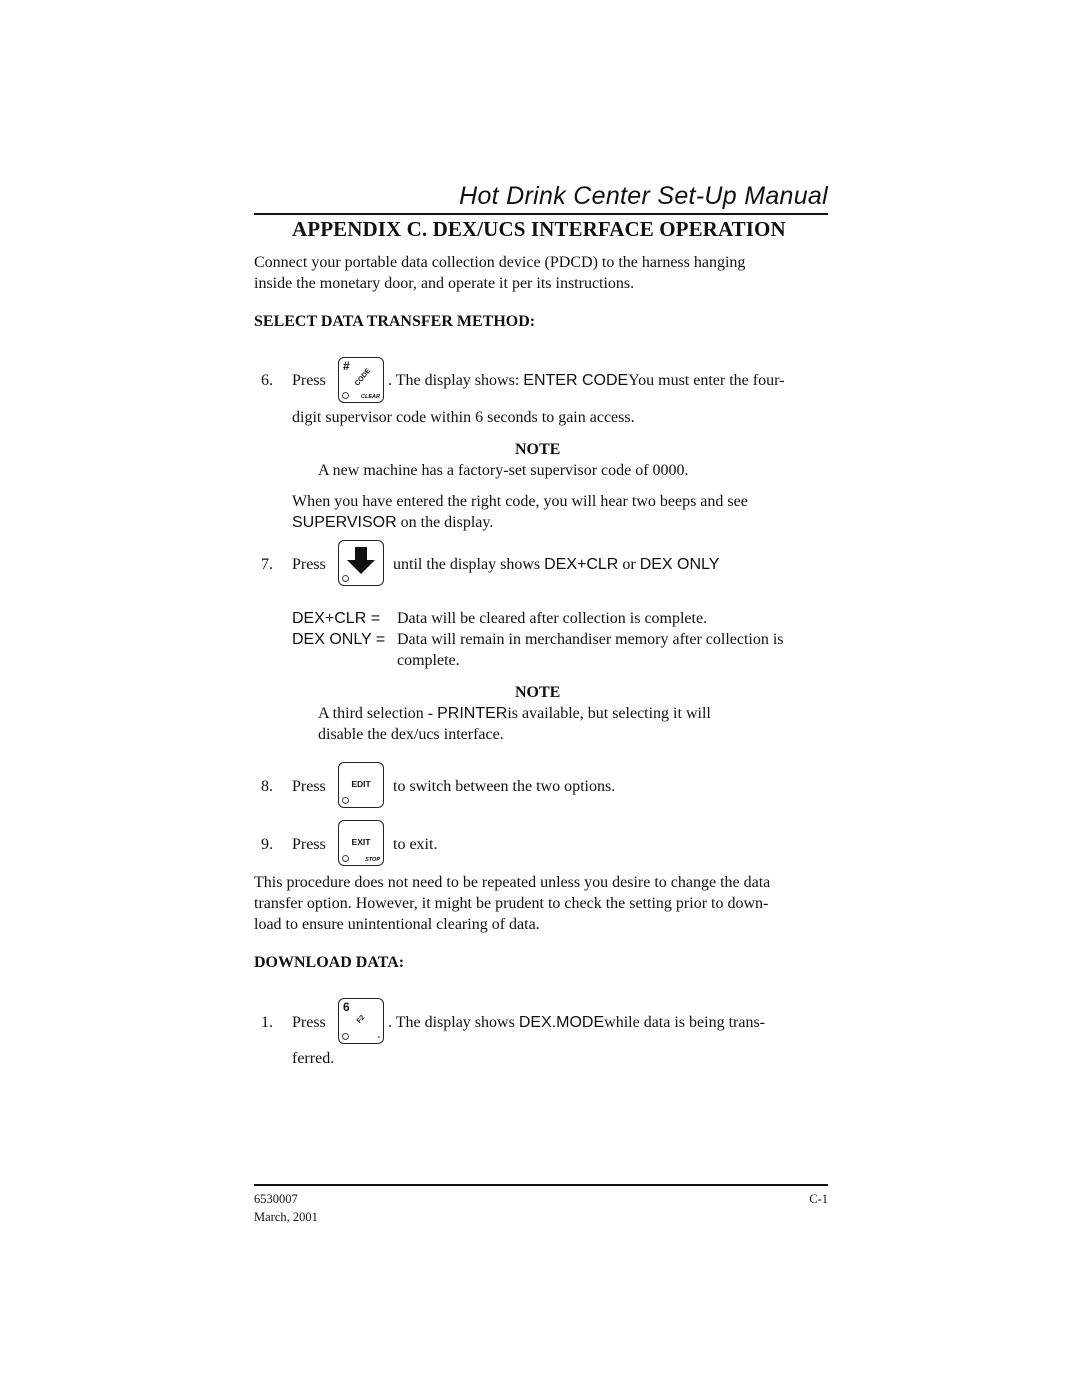 Image resolution: width=1080 pixels, height=1397 pixels. I want to click on manual-title: Hot Drink Center Set-Up Manual, so click(643, 196).